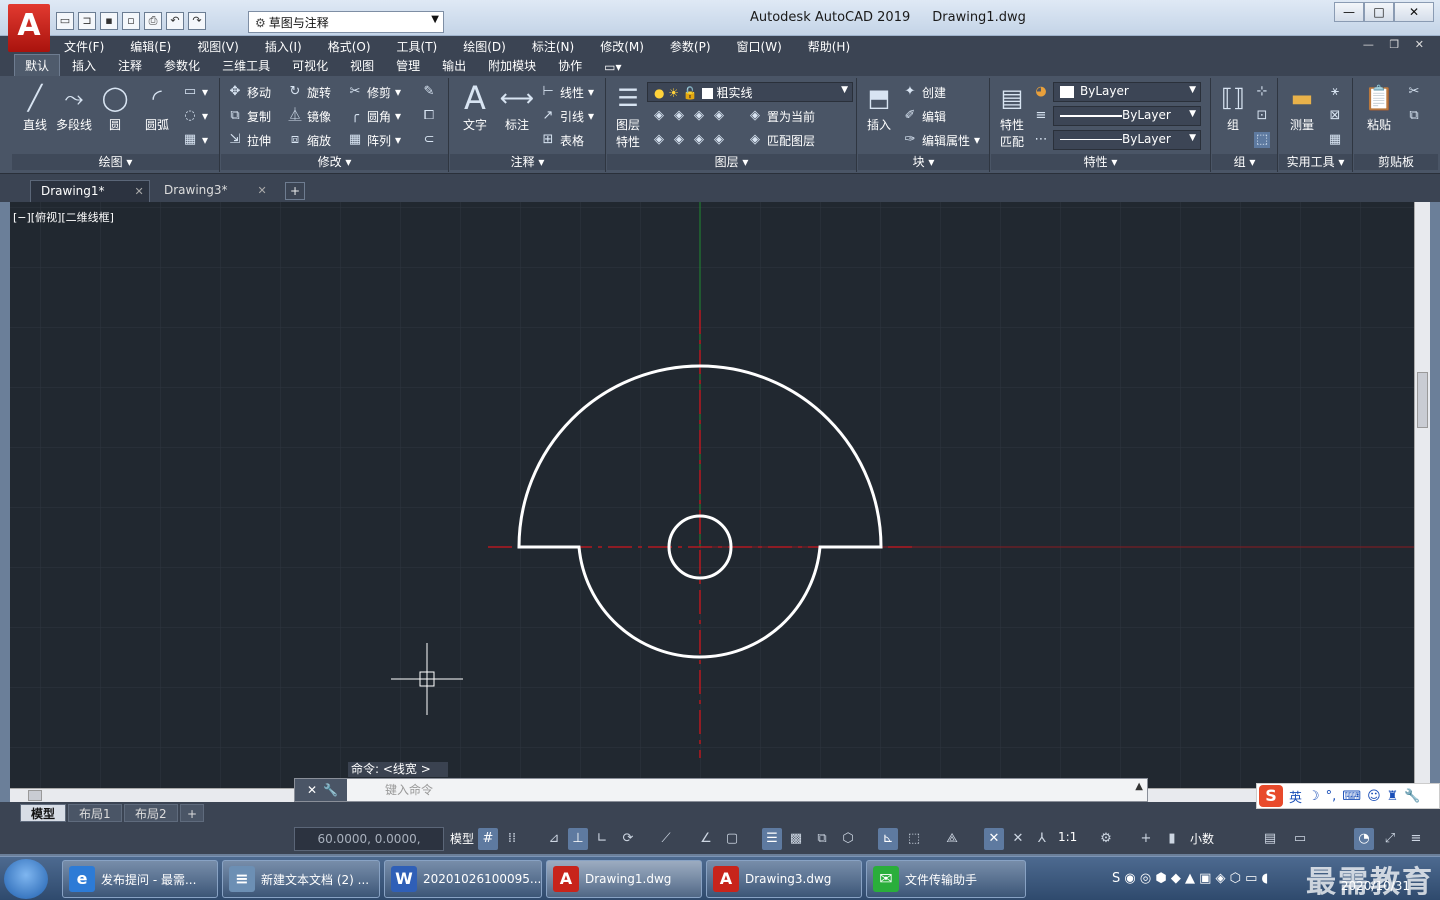  What do you see at coordinates (63, 217) in the screenshot?
I see `viewport-controls: [−][俯视][二维线框]` at bounding box center [63, 217].